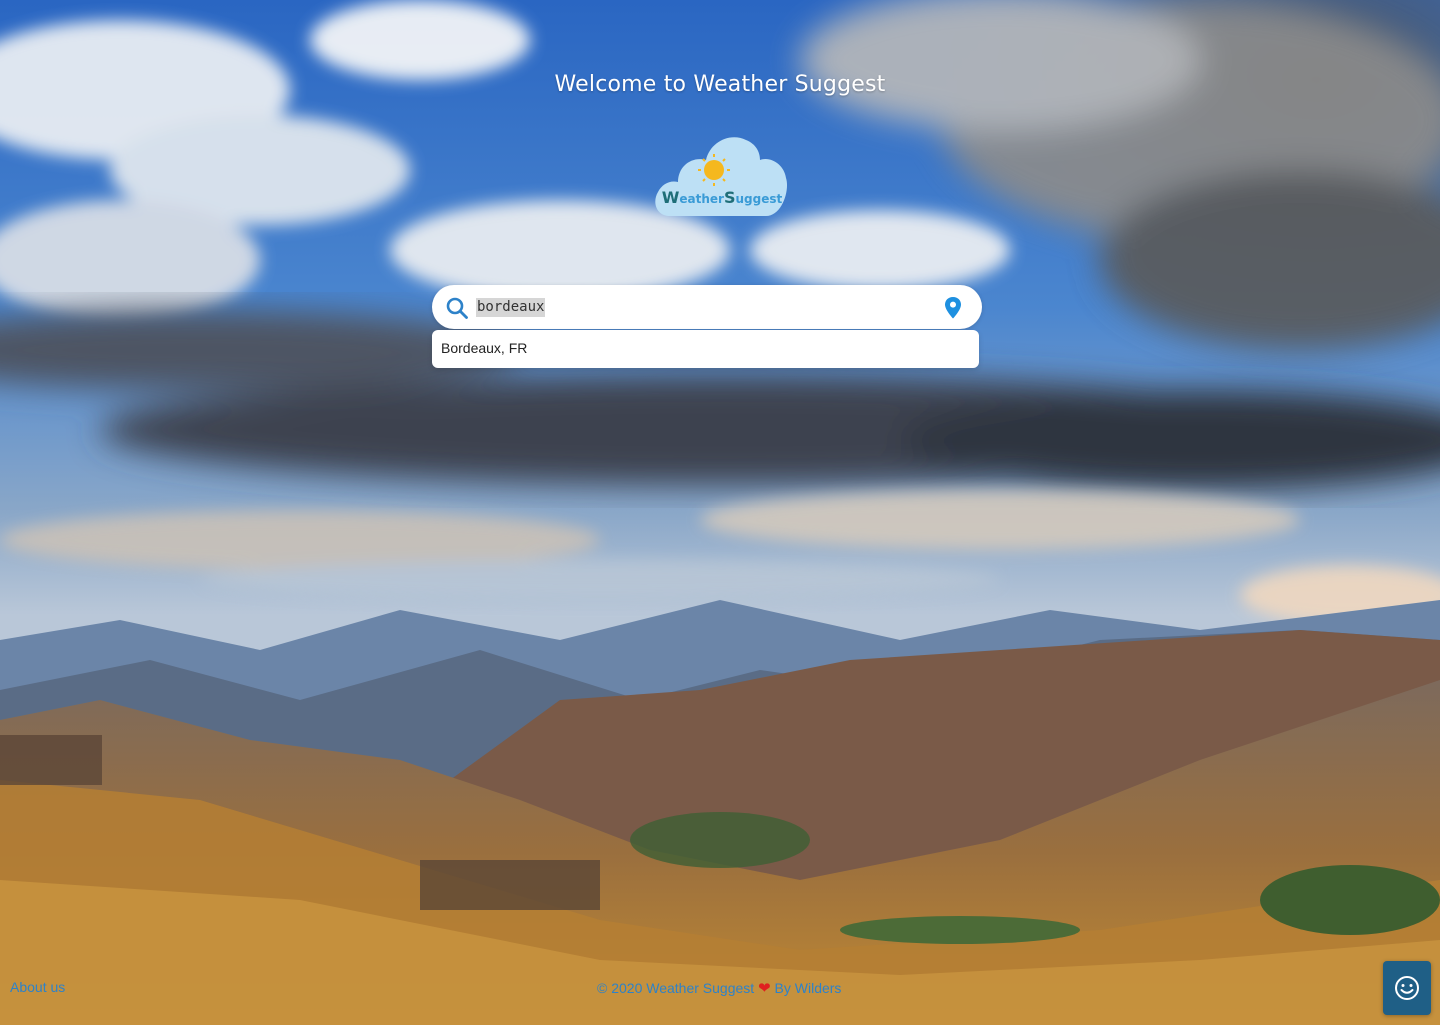 This screenshot has height=1025, width=1440. Describe the element at coordinates (729, 197) in the screenshot. I see `logo-letter-s: S` at that location.